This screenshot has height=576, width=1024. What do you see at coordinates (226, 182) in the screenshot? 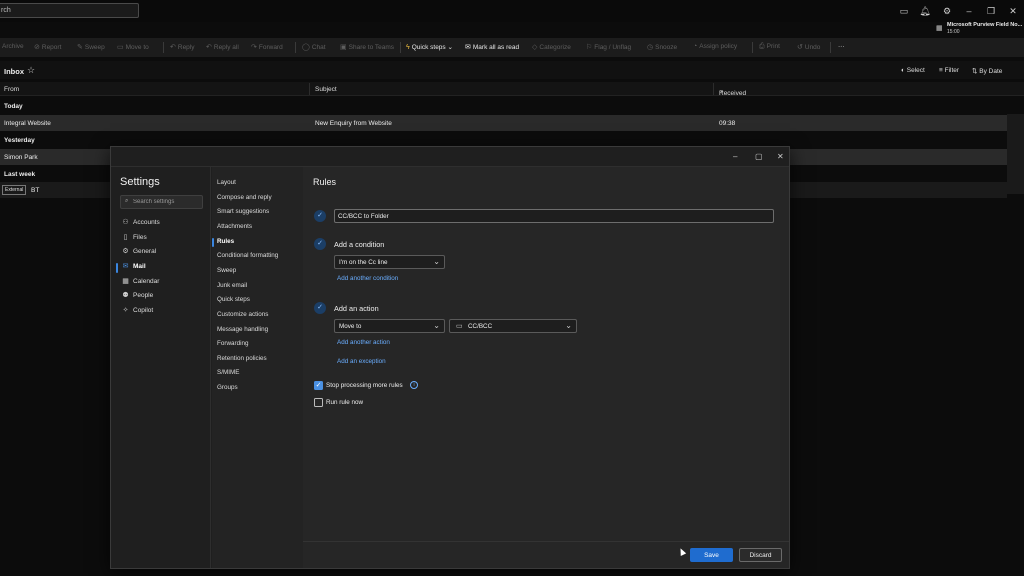
I see `section-layout: Layout` at bounding box center [226, 182].